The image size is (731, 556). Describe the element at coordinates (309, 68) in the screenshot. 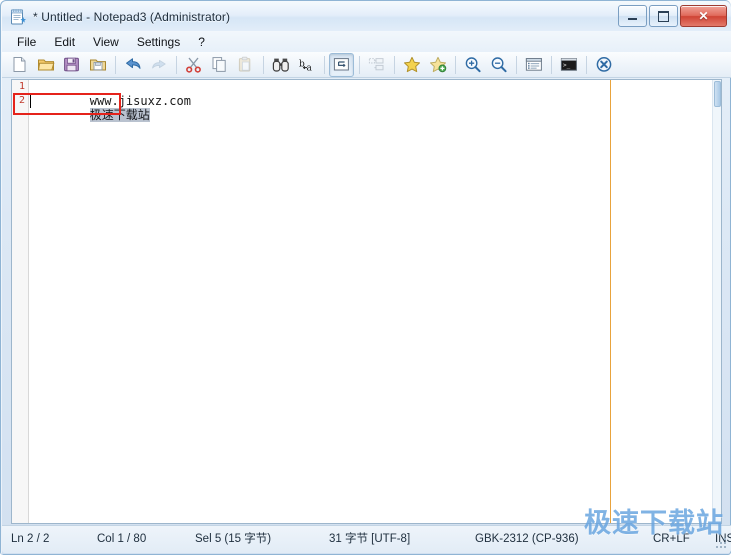

I see `svg-text: a` at that location.